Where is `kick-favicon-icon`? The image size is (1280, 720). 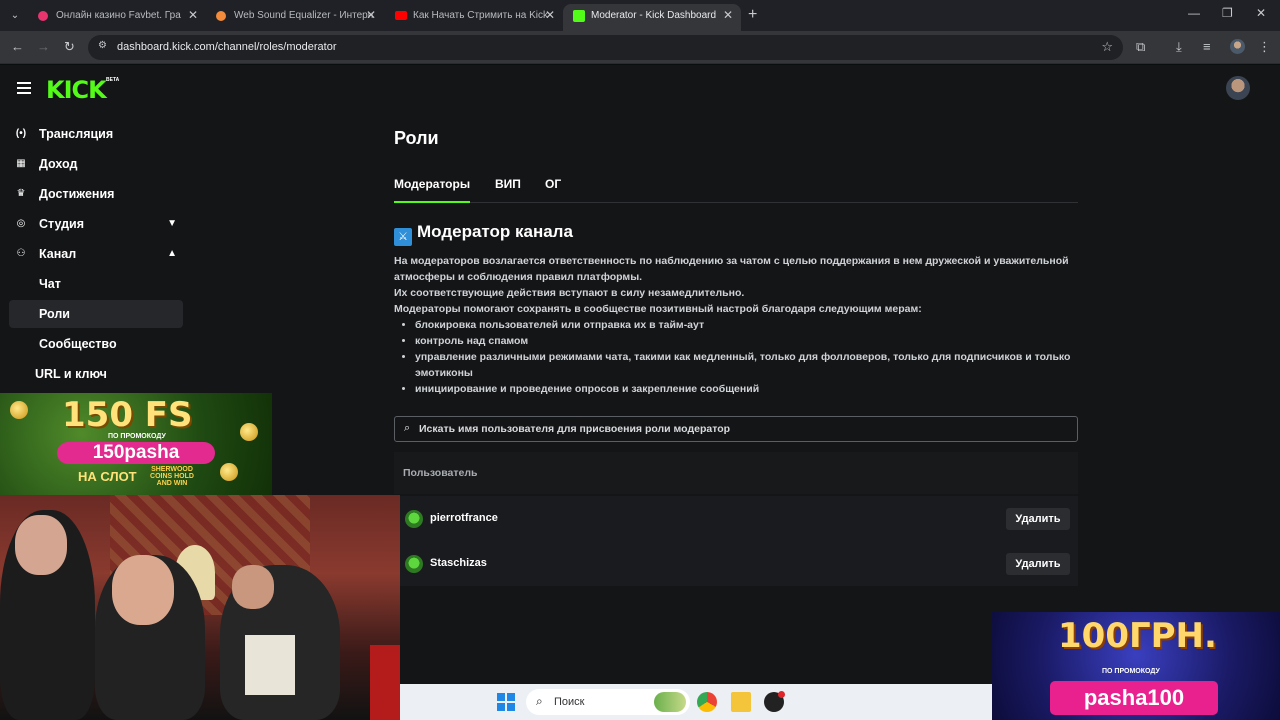
kick-favicon-icon is located at coordinates (579, 16).